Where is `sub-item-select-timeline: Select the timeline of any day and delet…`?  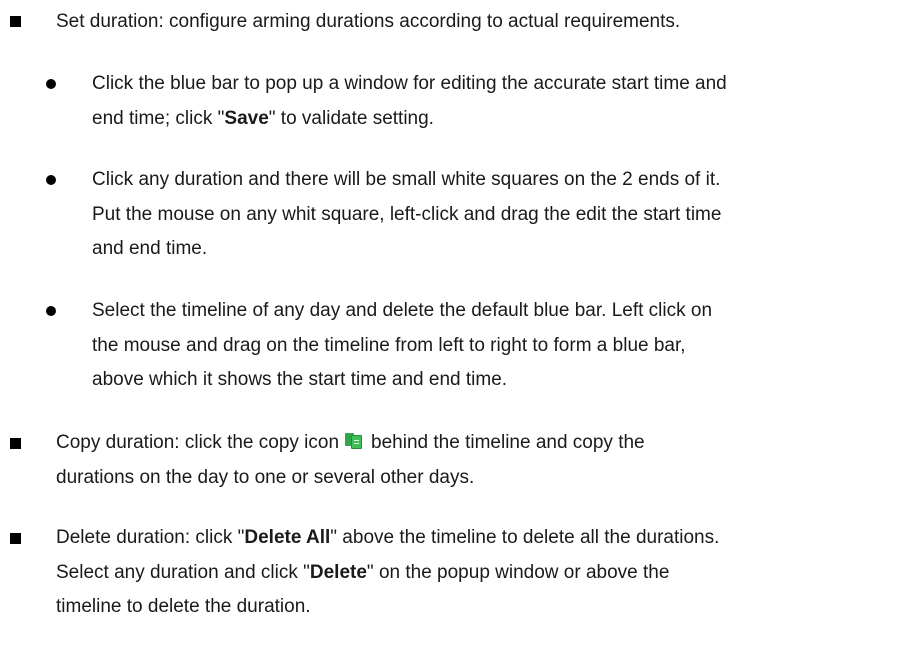
sub-item-select-timeline: Select the timeline of any day and delet… is located at coordinates (402, 346).